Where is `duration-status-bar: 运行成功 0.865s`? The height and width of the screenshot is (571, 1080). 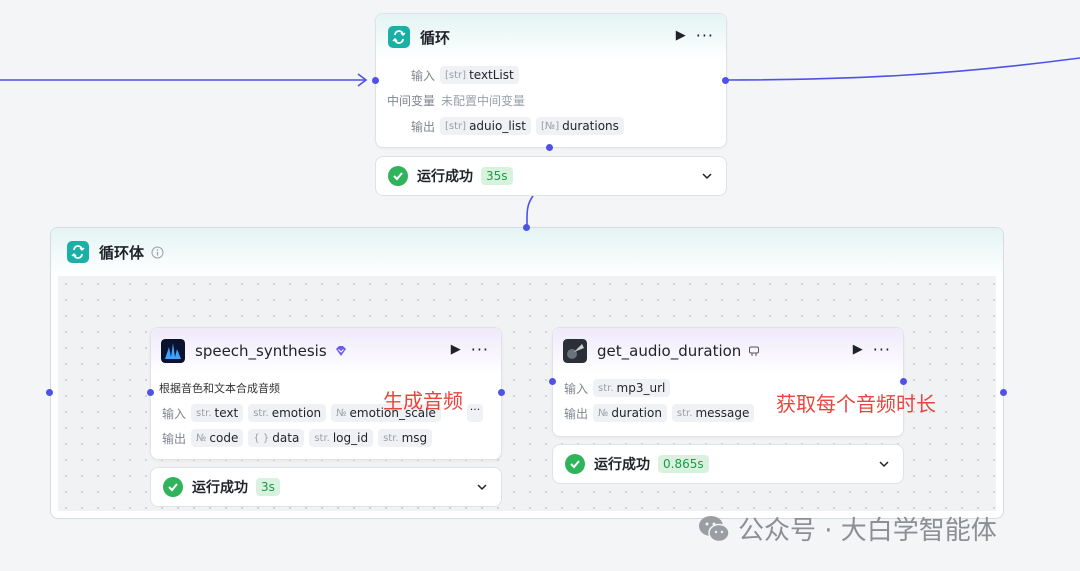
duration-status-bar: 运行成功 0.865s is located at coordinates (728, 464).